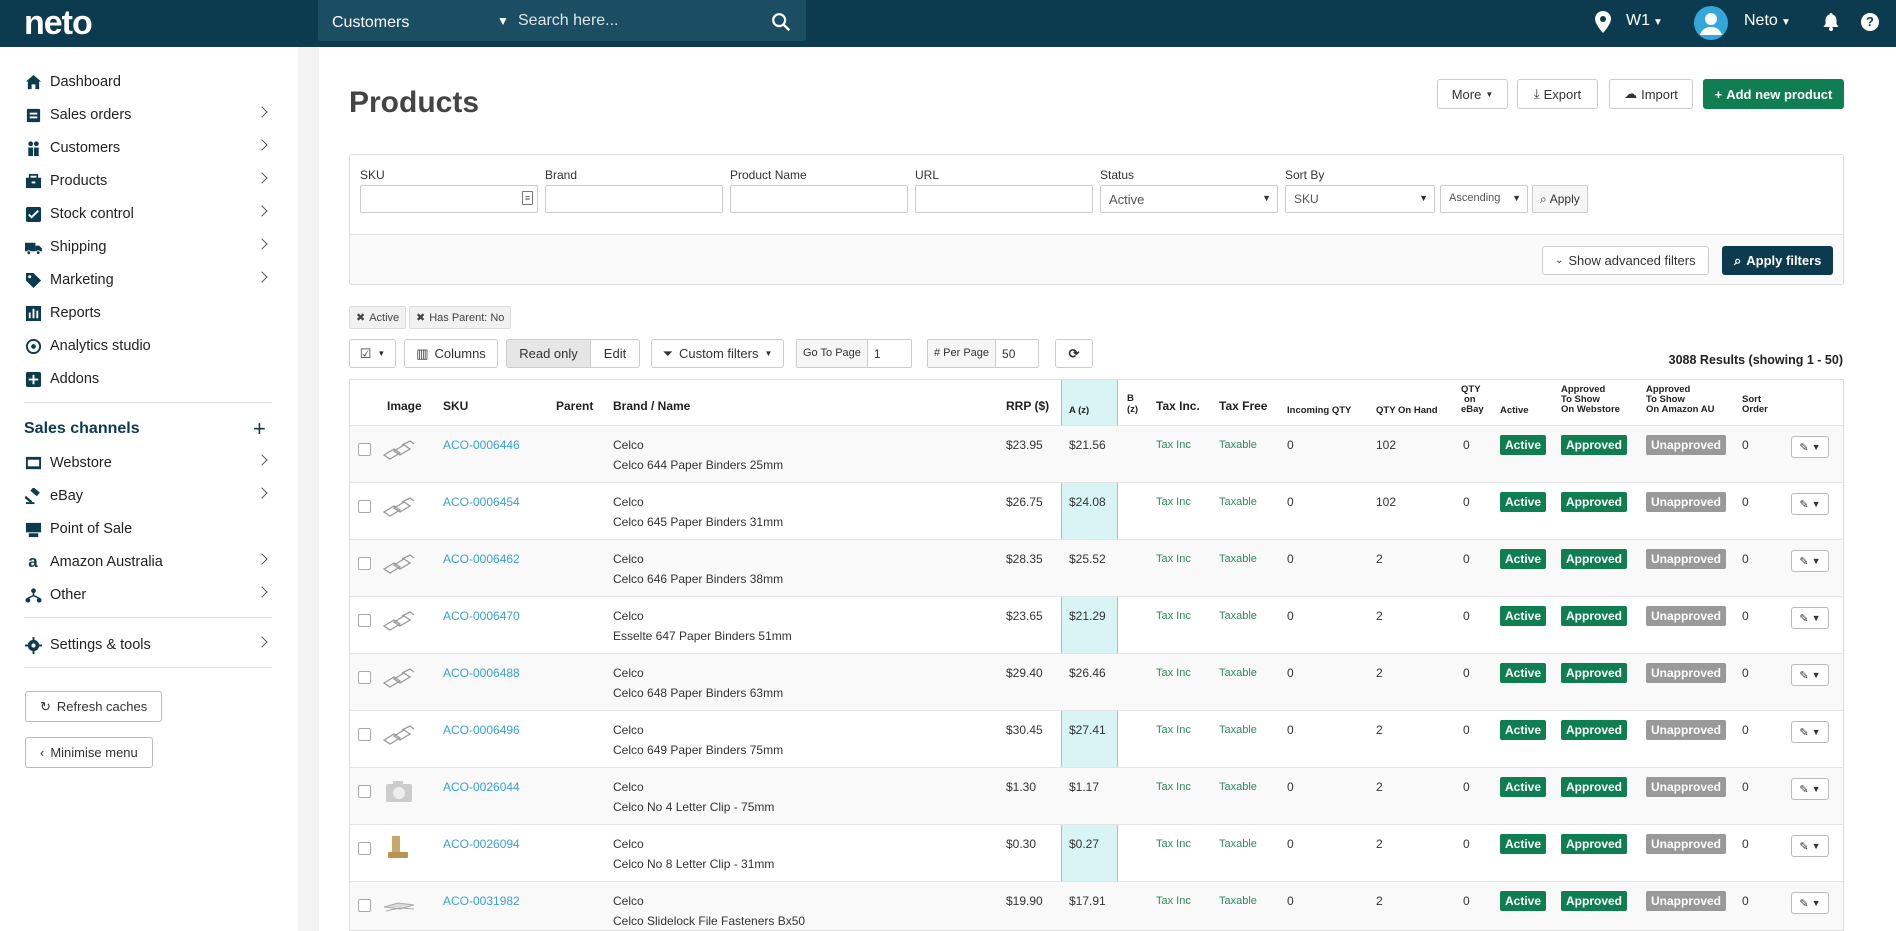 This screenshot has height=931, width=1896. Describe the element at coordinates (1360, 199) in the screenshot. I see `sort-by-select: SKU ▼` at that location.